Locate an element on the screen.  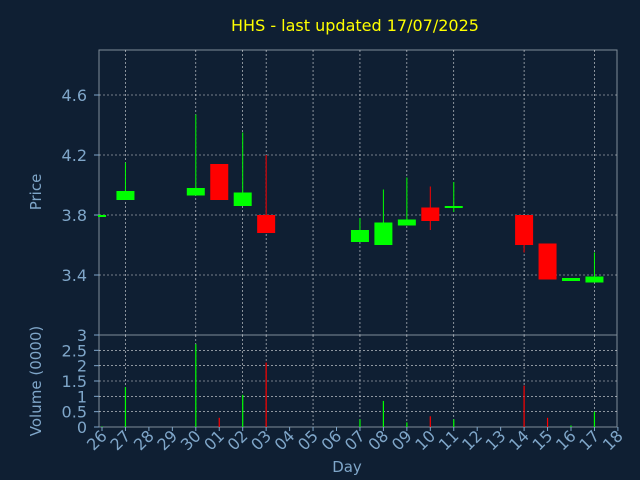
volume-axis-label: Volume (0000) is located at coordinates (36, 381).